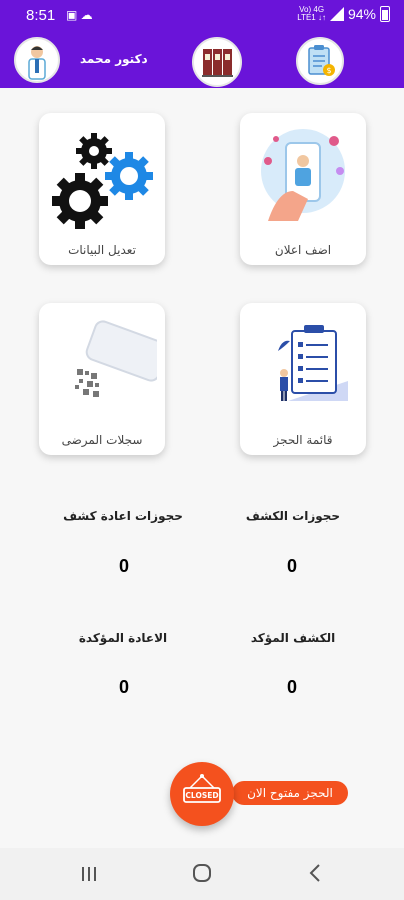 This screenshot has height=900, width=404. I want to click on confirmed-revisit-value: 0, so click(123, 687).